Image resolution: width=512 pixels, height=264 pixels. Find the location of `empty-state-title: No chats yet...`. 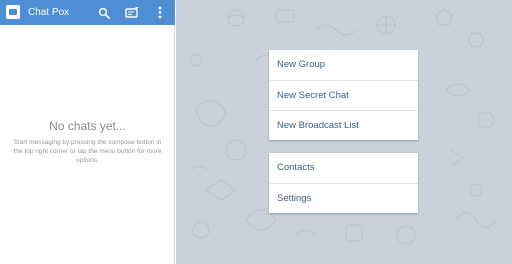

empty-state-title: No chats yet... is located at coordinates (87, 126).